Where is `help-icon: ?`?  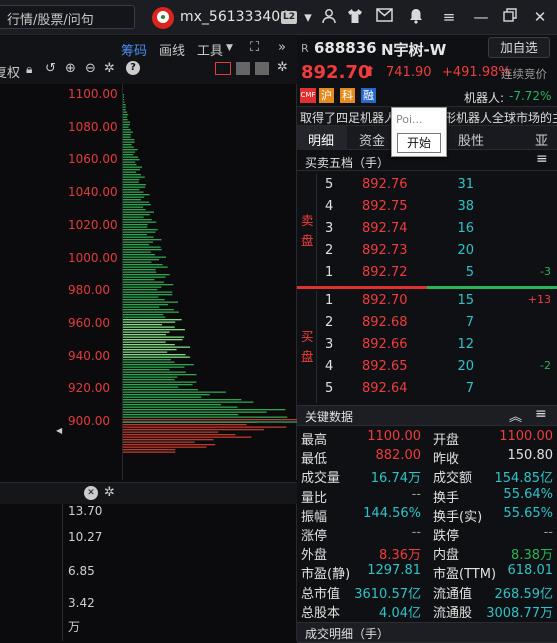
help-icon: ? is located at coordinates (133, 68).